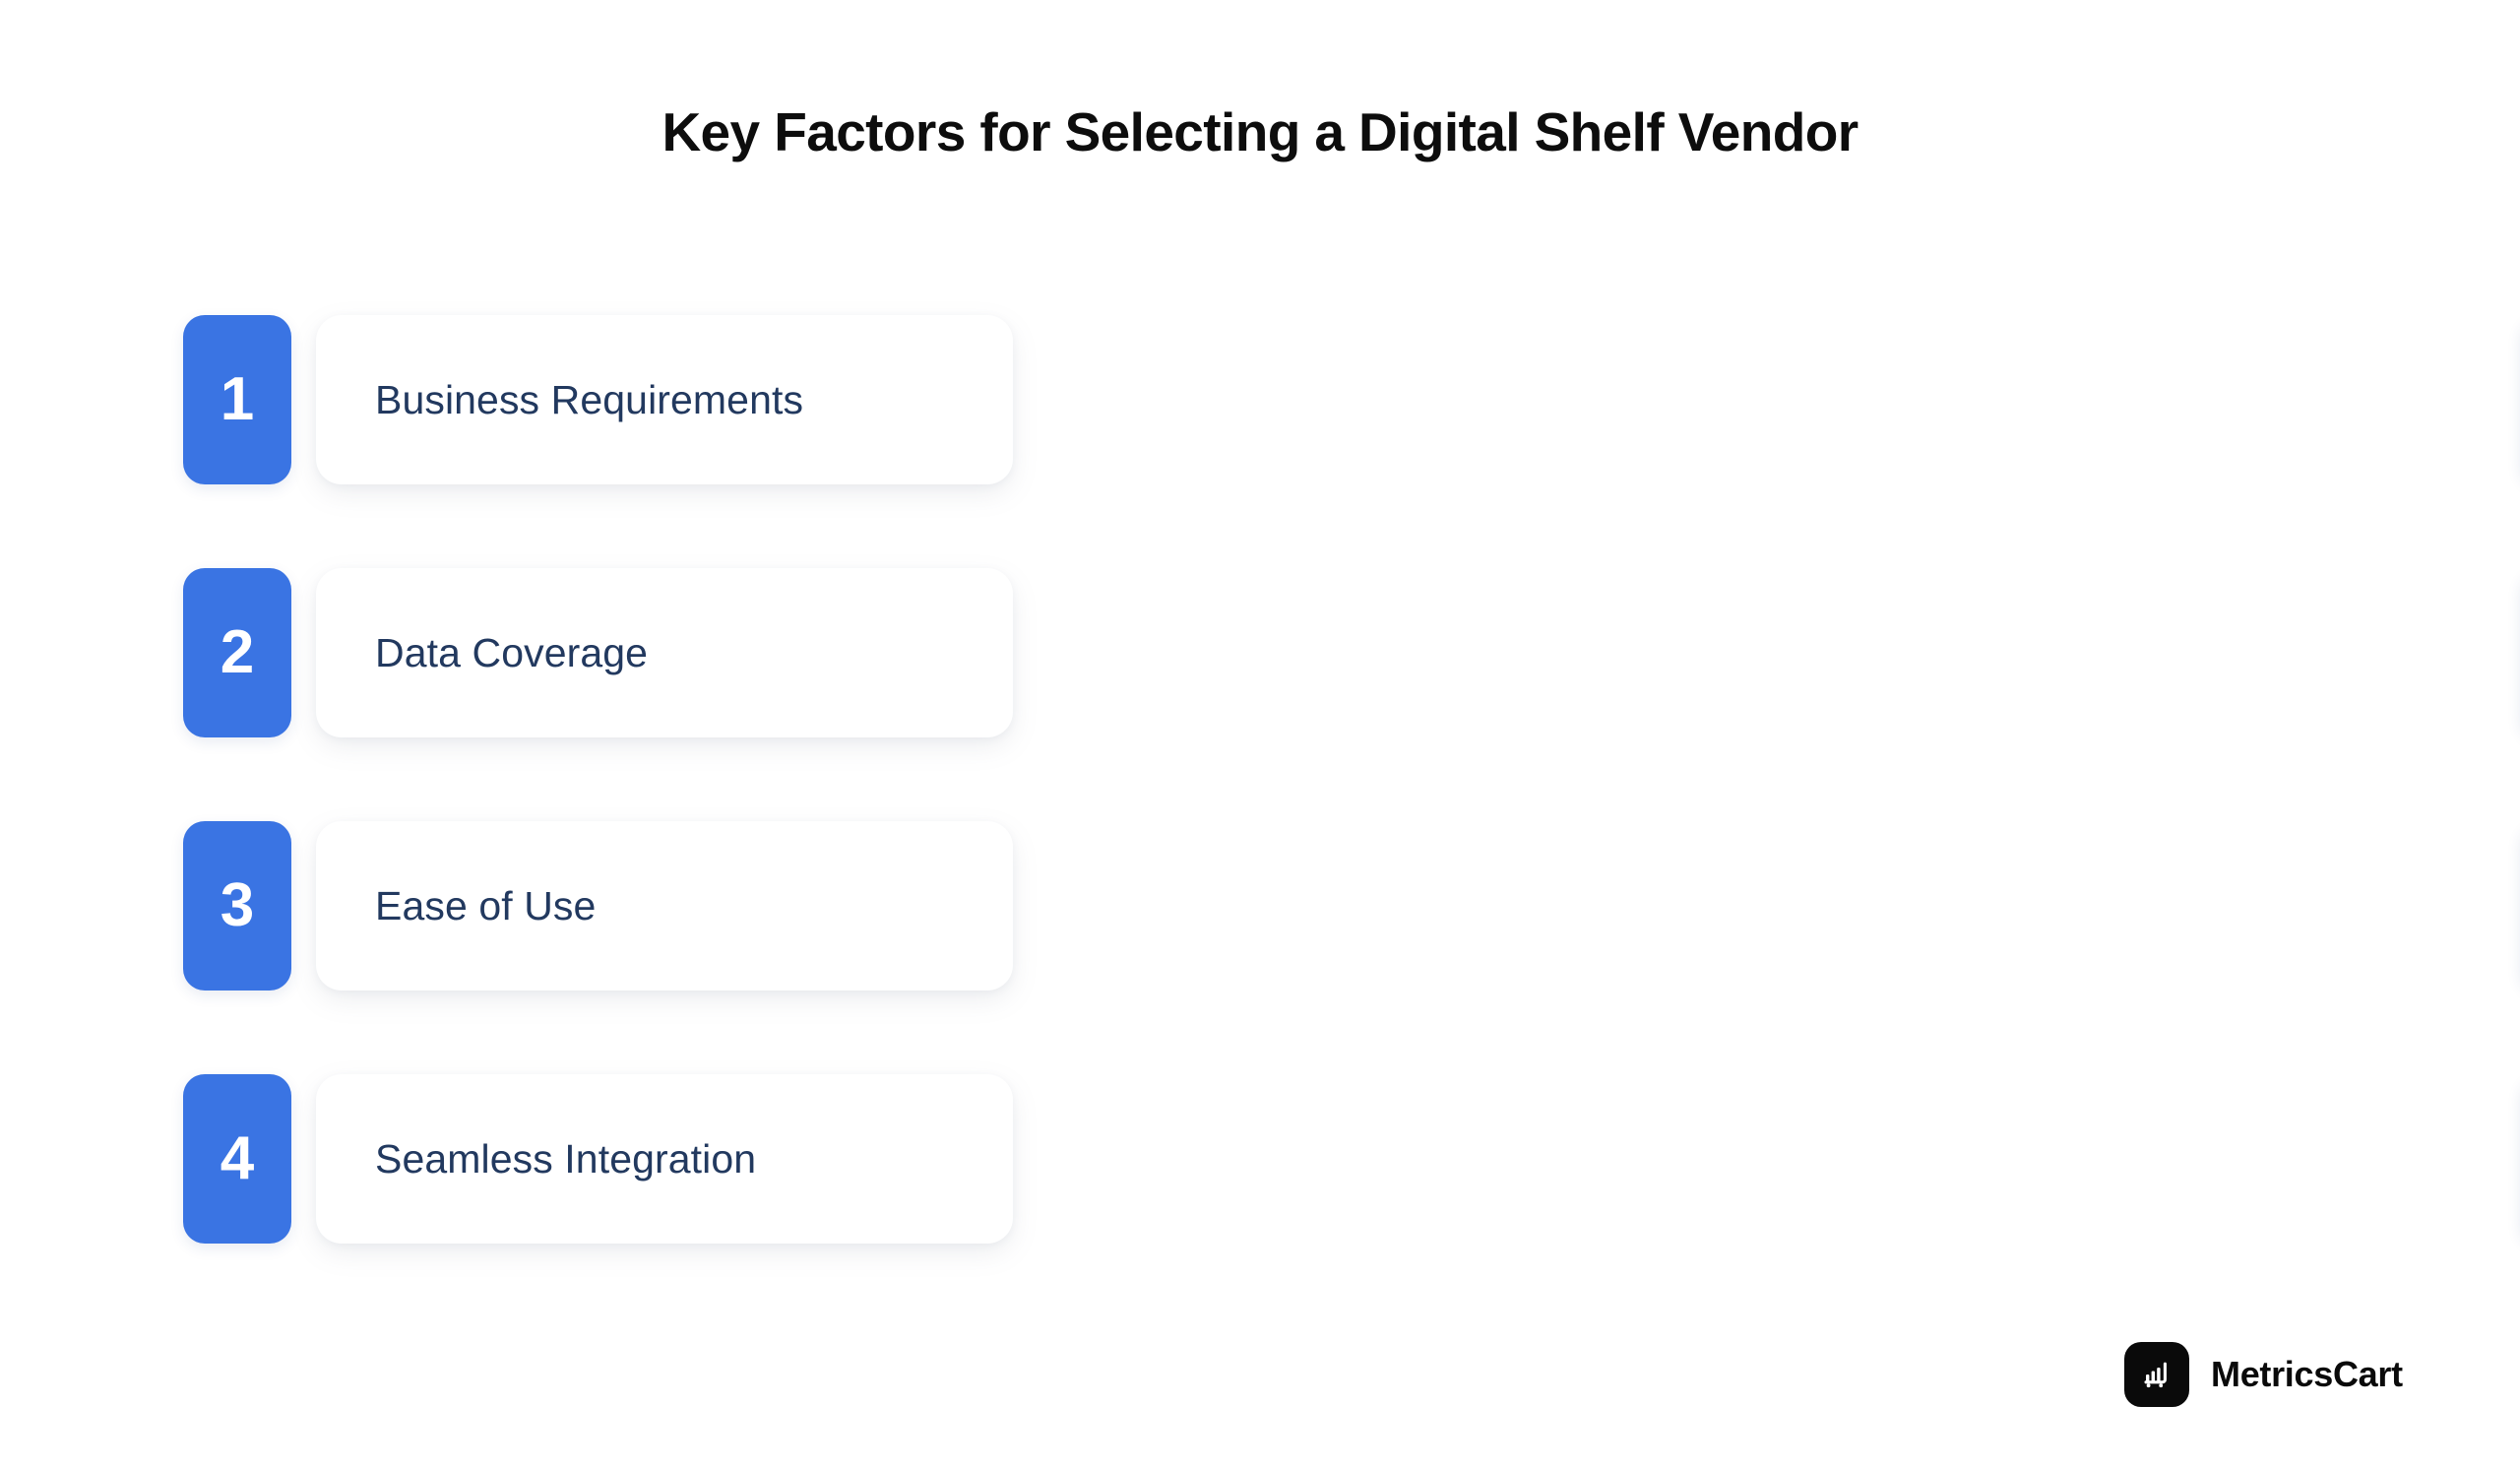 The image size is (2520, 1470). I want to click on factor-label: Business Requirements, so click(589, 399).